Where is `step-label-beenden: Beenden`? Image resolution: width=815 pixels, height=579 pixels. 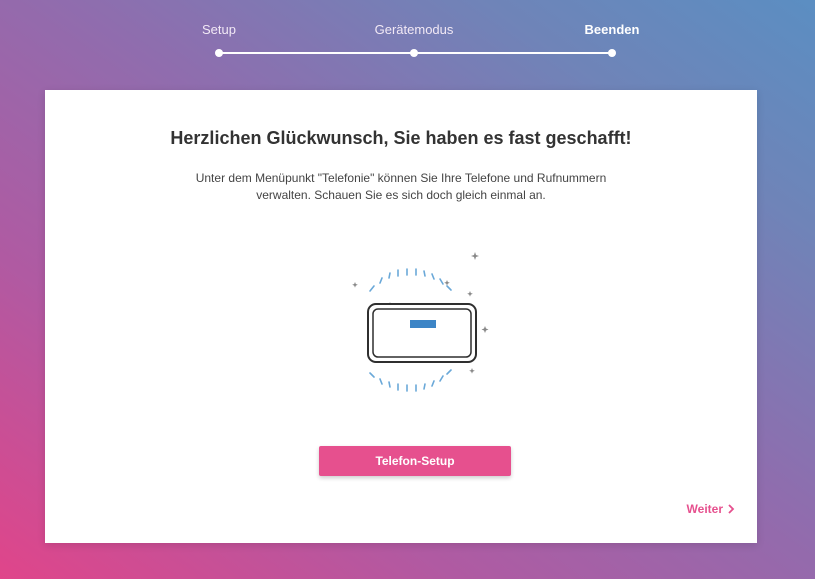 step-label-beenden: Beenden is located at coordinates (612, 29).